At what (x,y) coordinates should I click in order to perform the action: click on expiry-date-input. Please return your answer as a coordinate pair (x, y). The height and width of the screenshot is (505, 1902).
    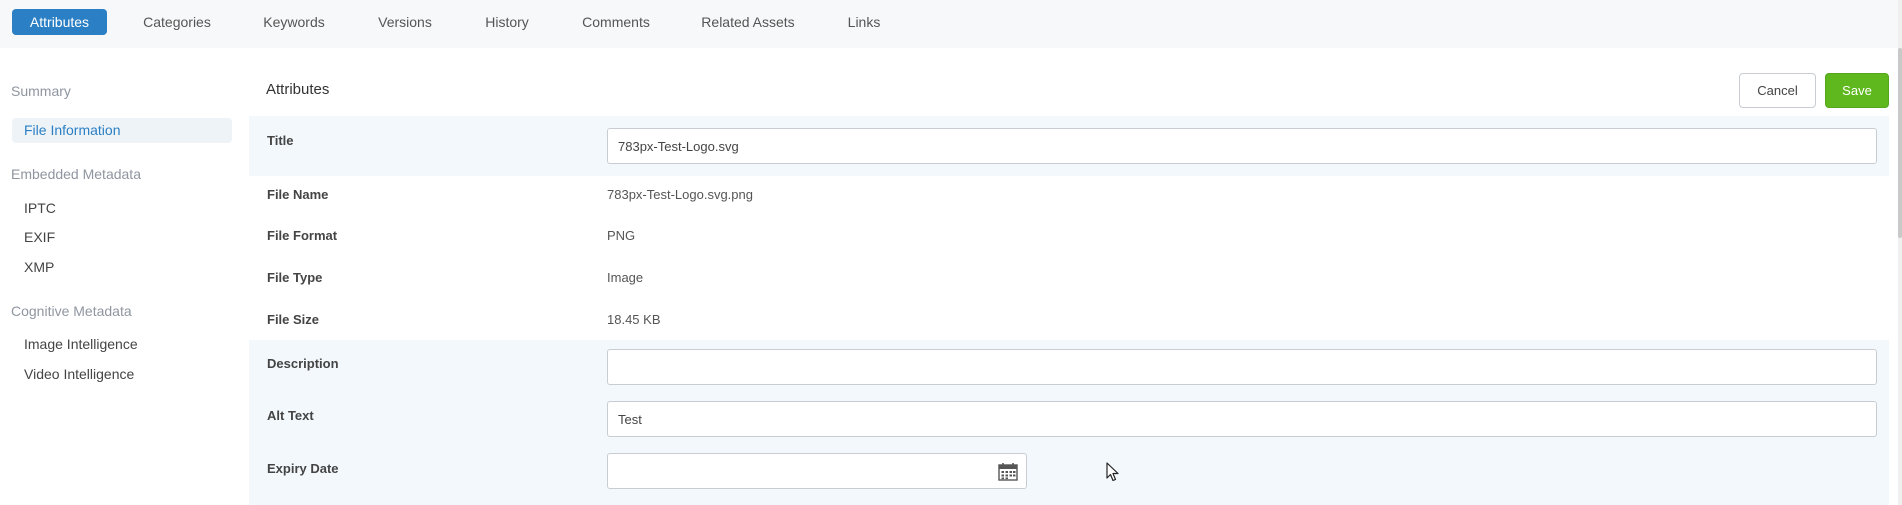
    Looking at the image, I should click on (817, 471).